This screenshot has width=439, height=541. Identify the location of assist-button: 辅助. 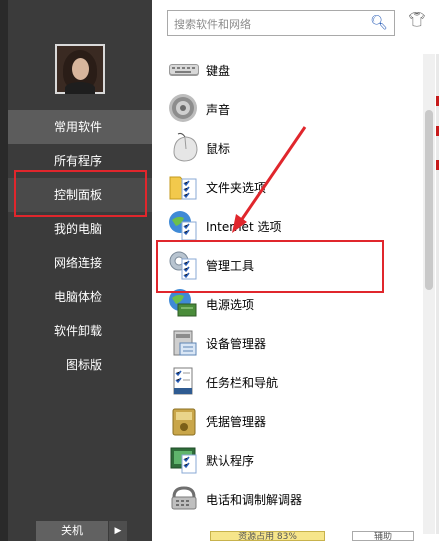
(383, 536).